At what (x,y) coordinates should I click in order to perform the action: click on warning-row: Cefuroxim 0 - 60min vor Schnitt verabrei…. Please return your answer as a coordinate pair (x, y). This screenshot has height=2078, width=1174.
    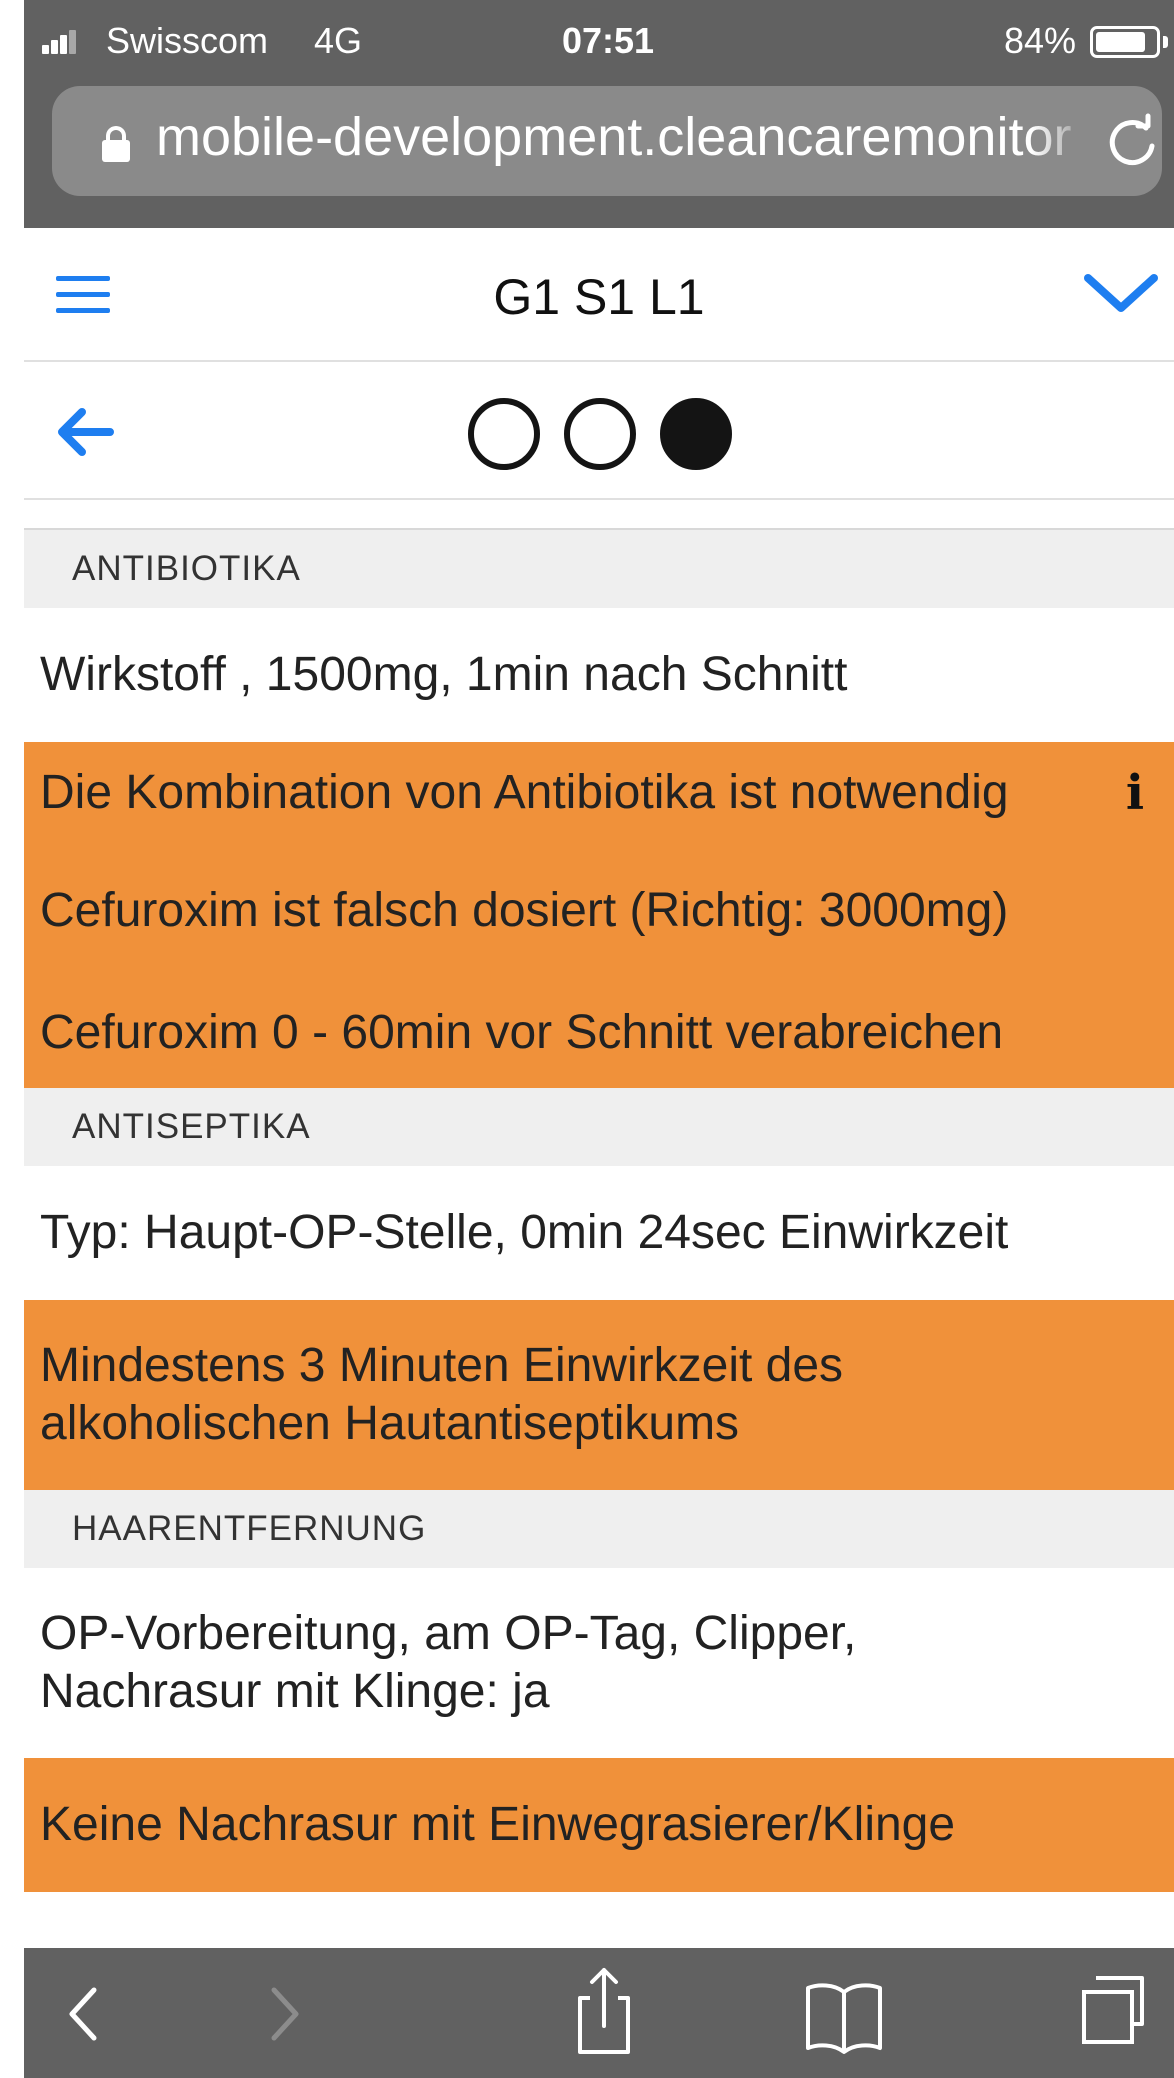
    Looking at the image, I should click on (599, 1033).